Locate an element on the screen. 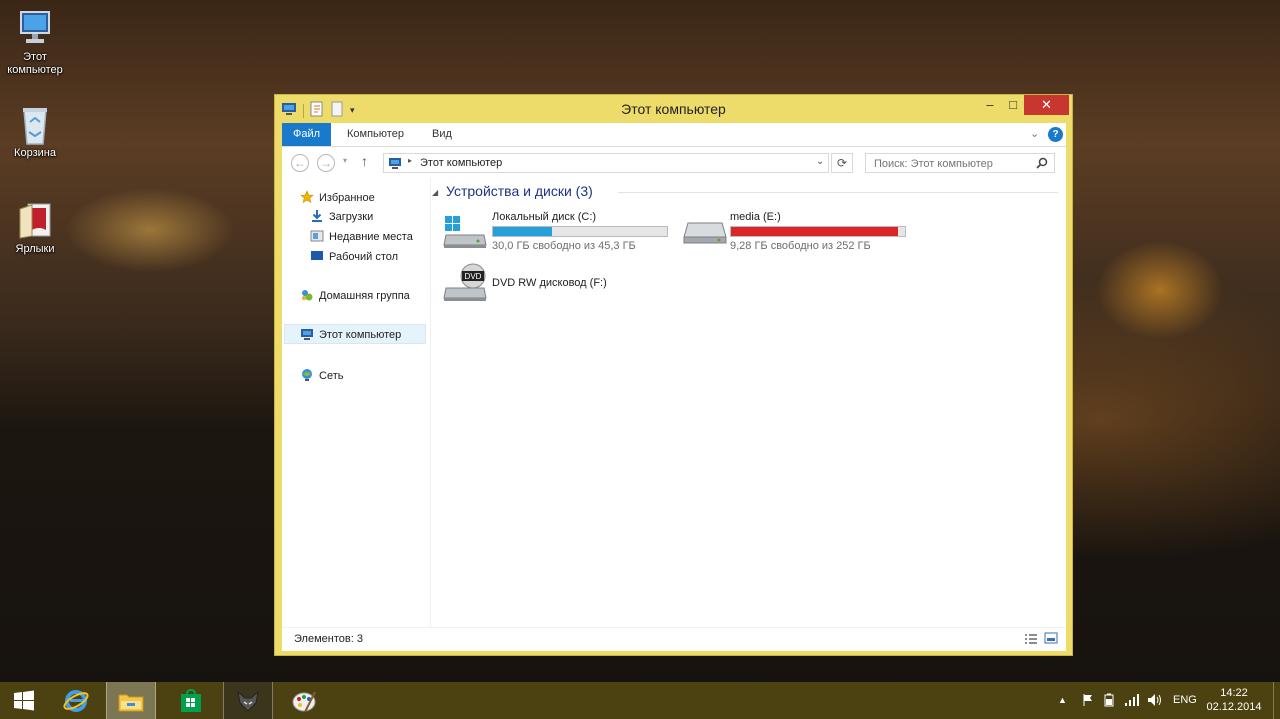  search-box is located at coordinates (960, 163).